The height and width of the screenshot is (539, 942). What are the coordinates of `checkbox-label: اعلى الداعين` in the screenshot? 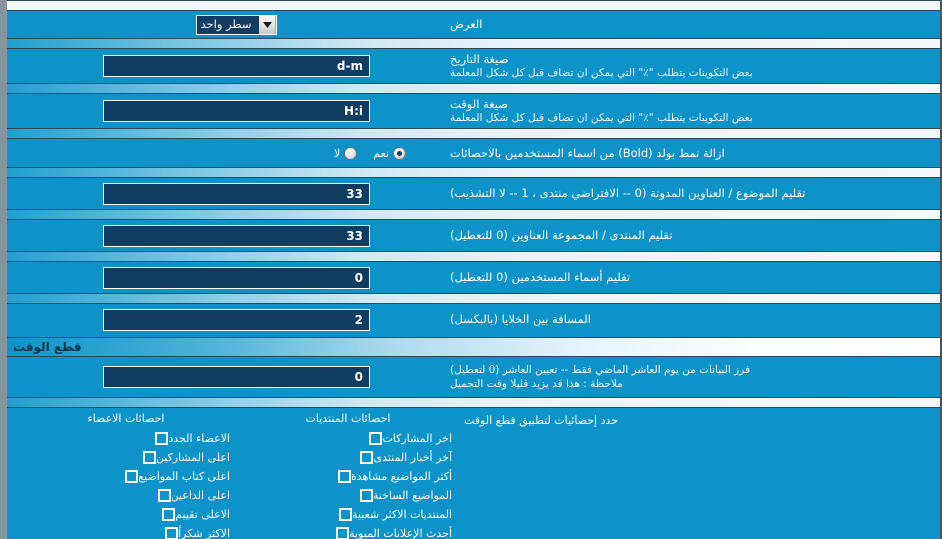 It's located at (200, 495).